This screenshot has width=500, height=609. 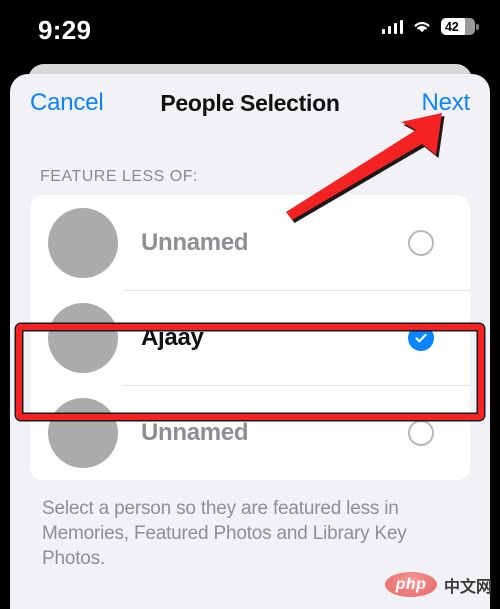 I want to click on wifi-icon, so click(x=422, y=26).